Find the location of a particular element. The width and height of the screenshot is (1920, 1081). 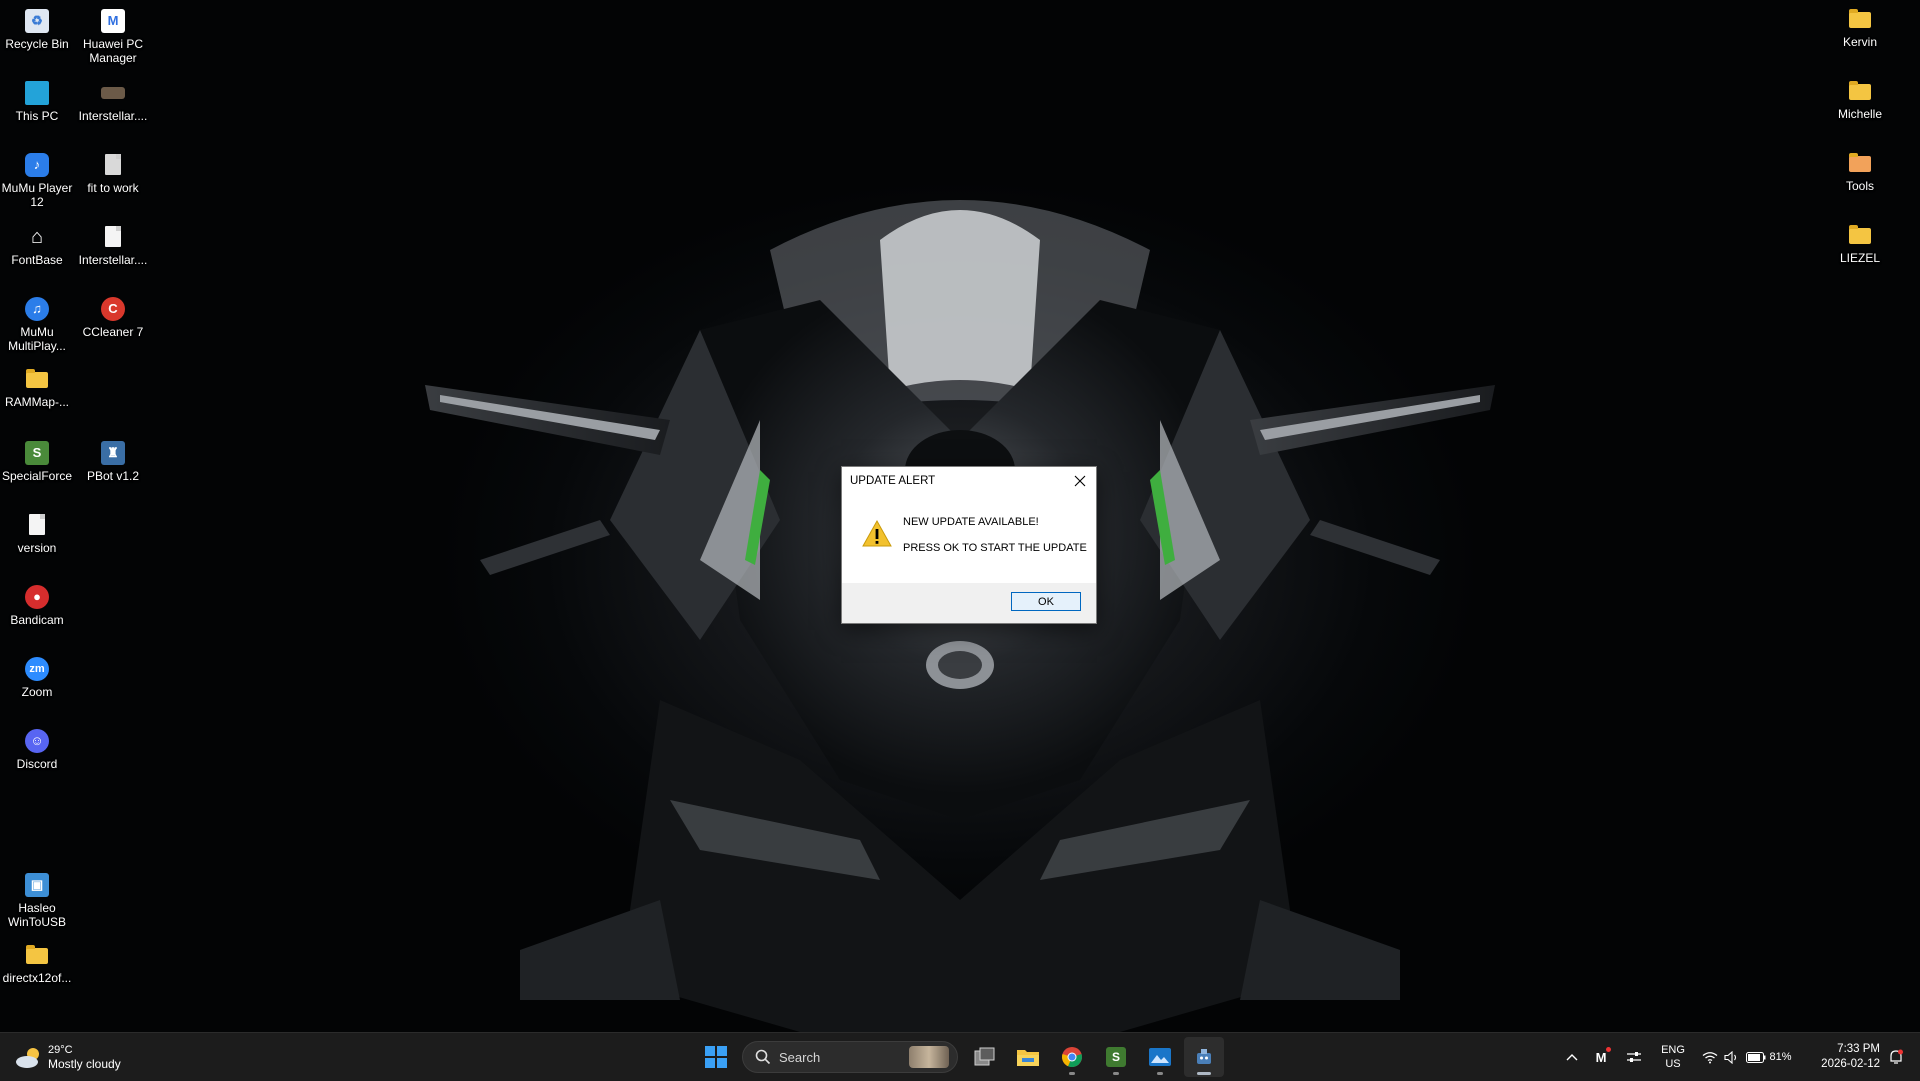

dialog-message-line2: PRESS OK TO START THE UPDATE is located at coordinates (995, 548).